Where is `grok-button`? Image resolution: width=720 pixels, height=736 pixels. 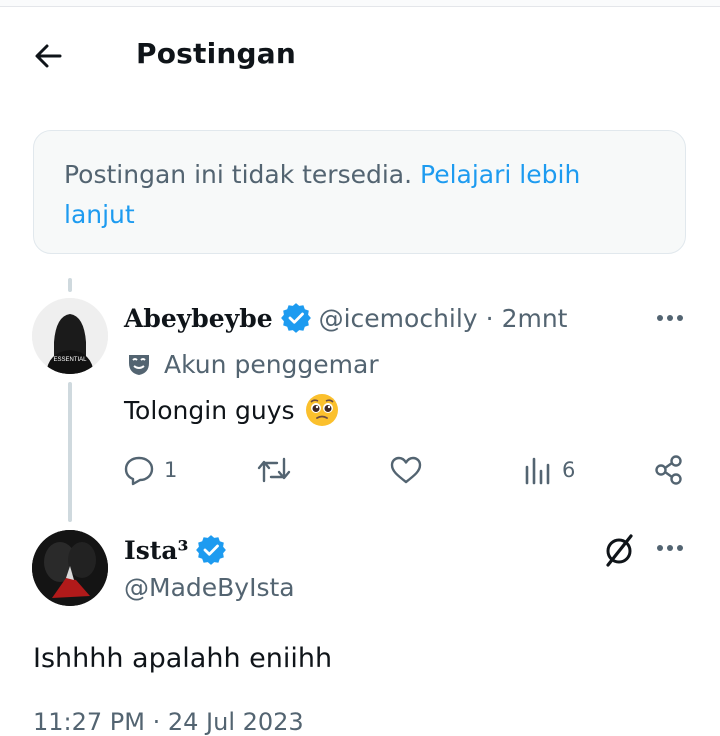 grok-button is located at coordinates (619, 551).